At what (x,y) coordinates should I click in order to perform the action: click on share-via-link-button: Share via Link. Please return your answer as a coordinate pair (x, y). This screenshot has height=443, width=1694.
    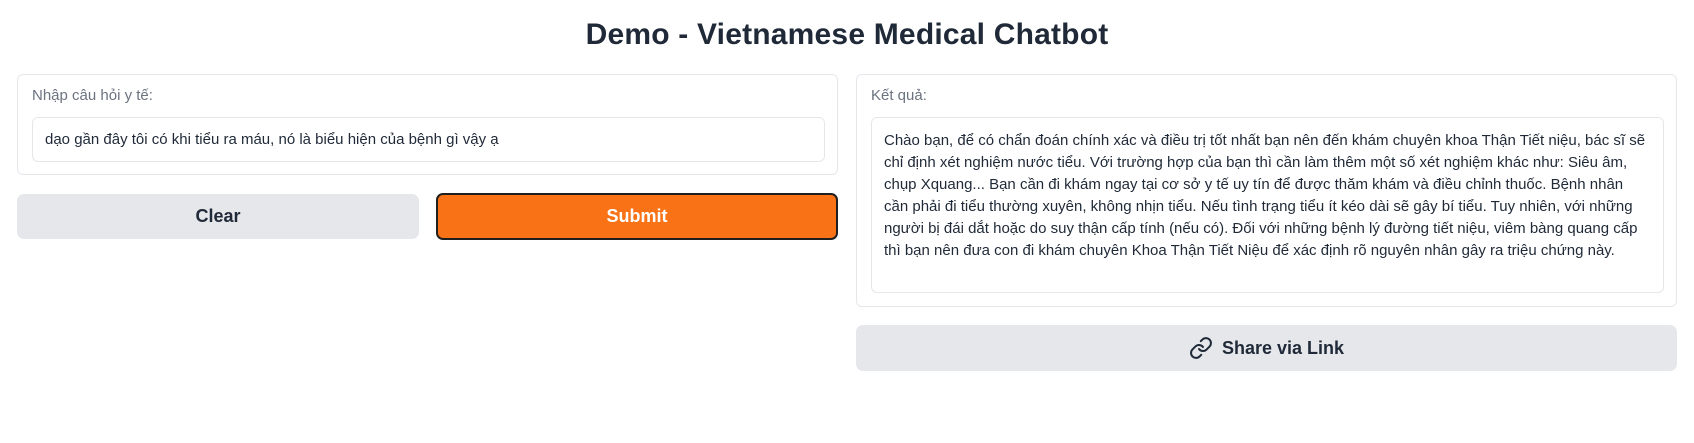
    Looking at the image, I should click on (1266, 348).